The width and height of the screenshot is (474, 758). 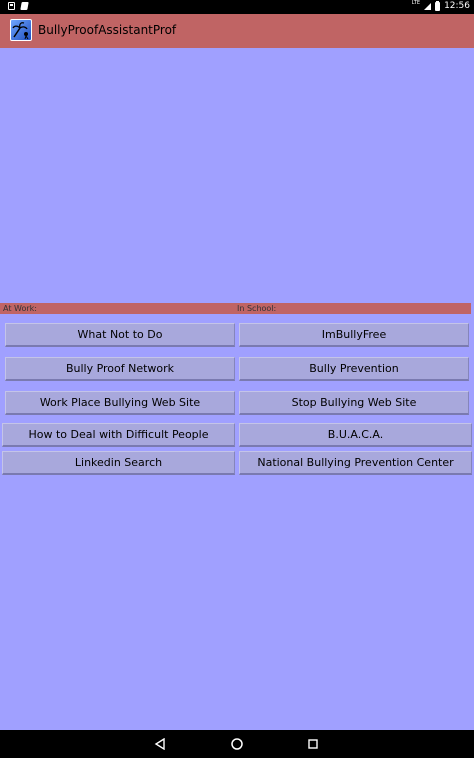 What do you see at coordinates (20, 308) in the screenshot?
I see `at-work-label: At Work:` at bounding box center [20, 308].